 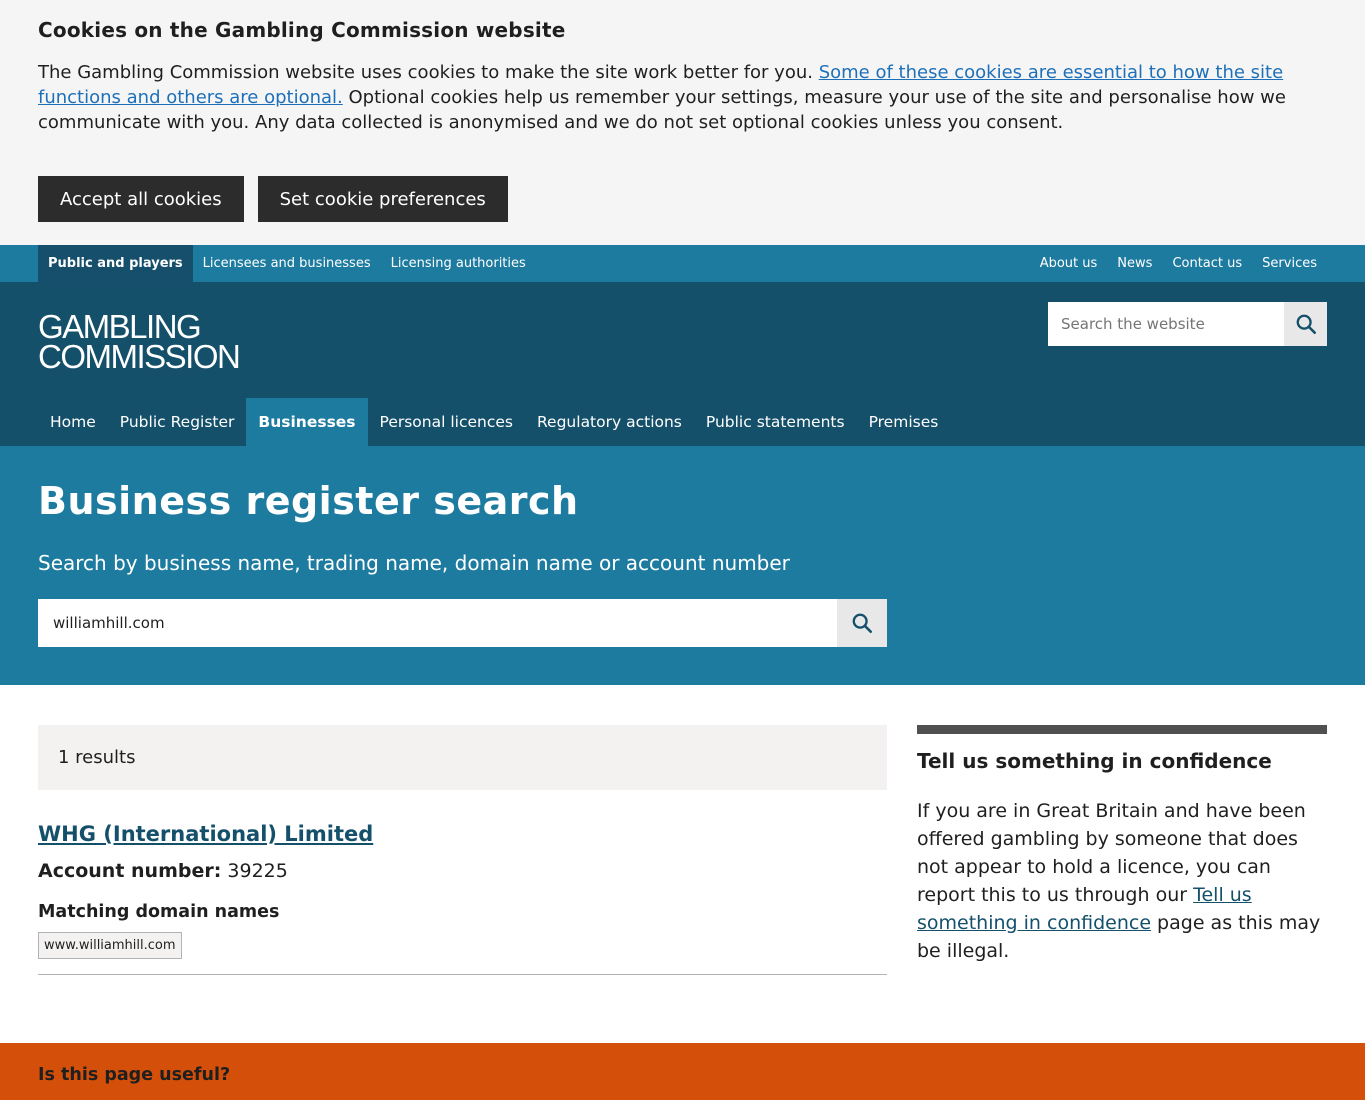 I want to click on feedback-question: Is this page useful?, so click(x=134, y=1075).